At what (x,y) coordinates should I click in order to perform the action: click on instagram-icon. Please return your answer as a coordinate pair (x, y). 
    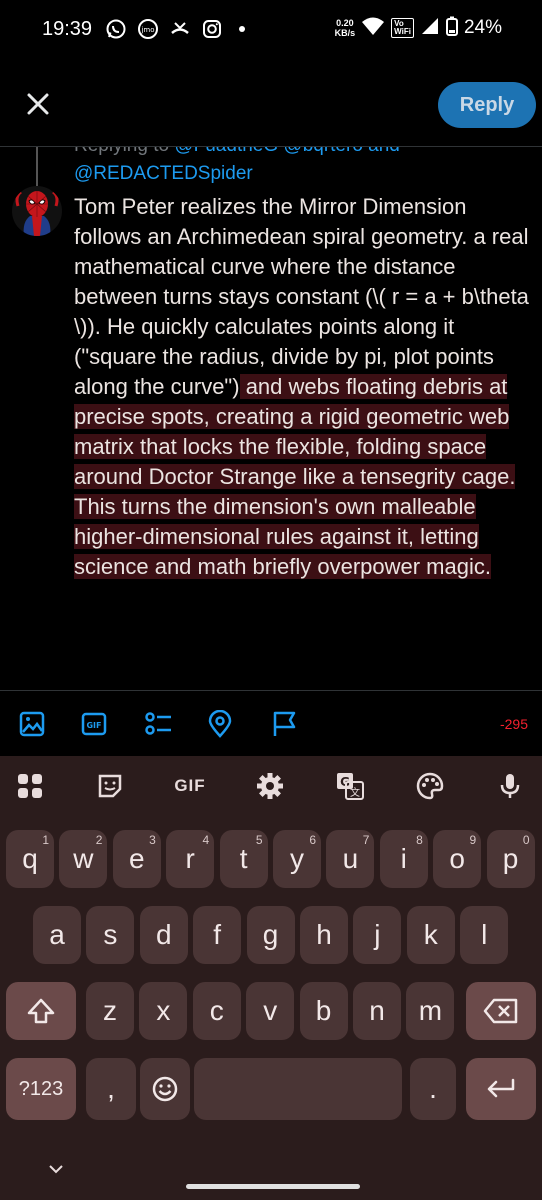
    Looking at the image, I should click on (212, 29).